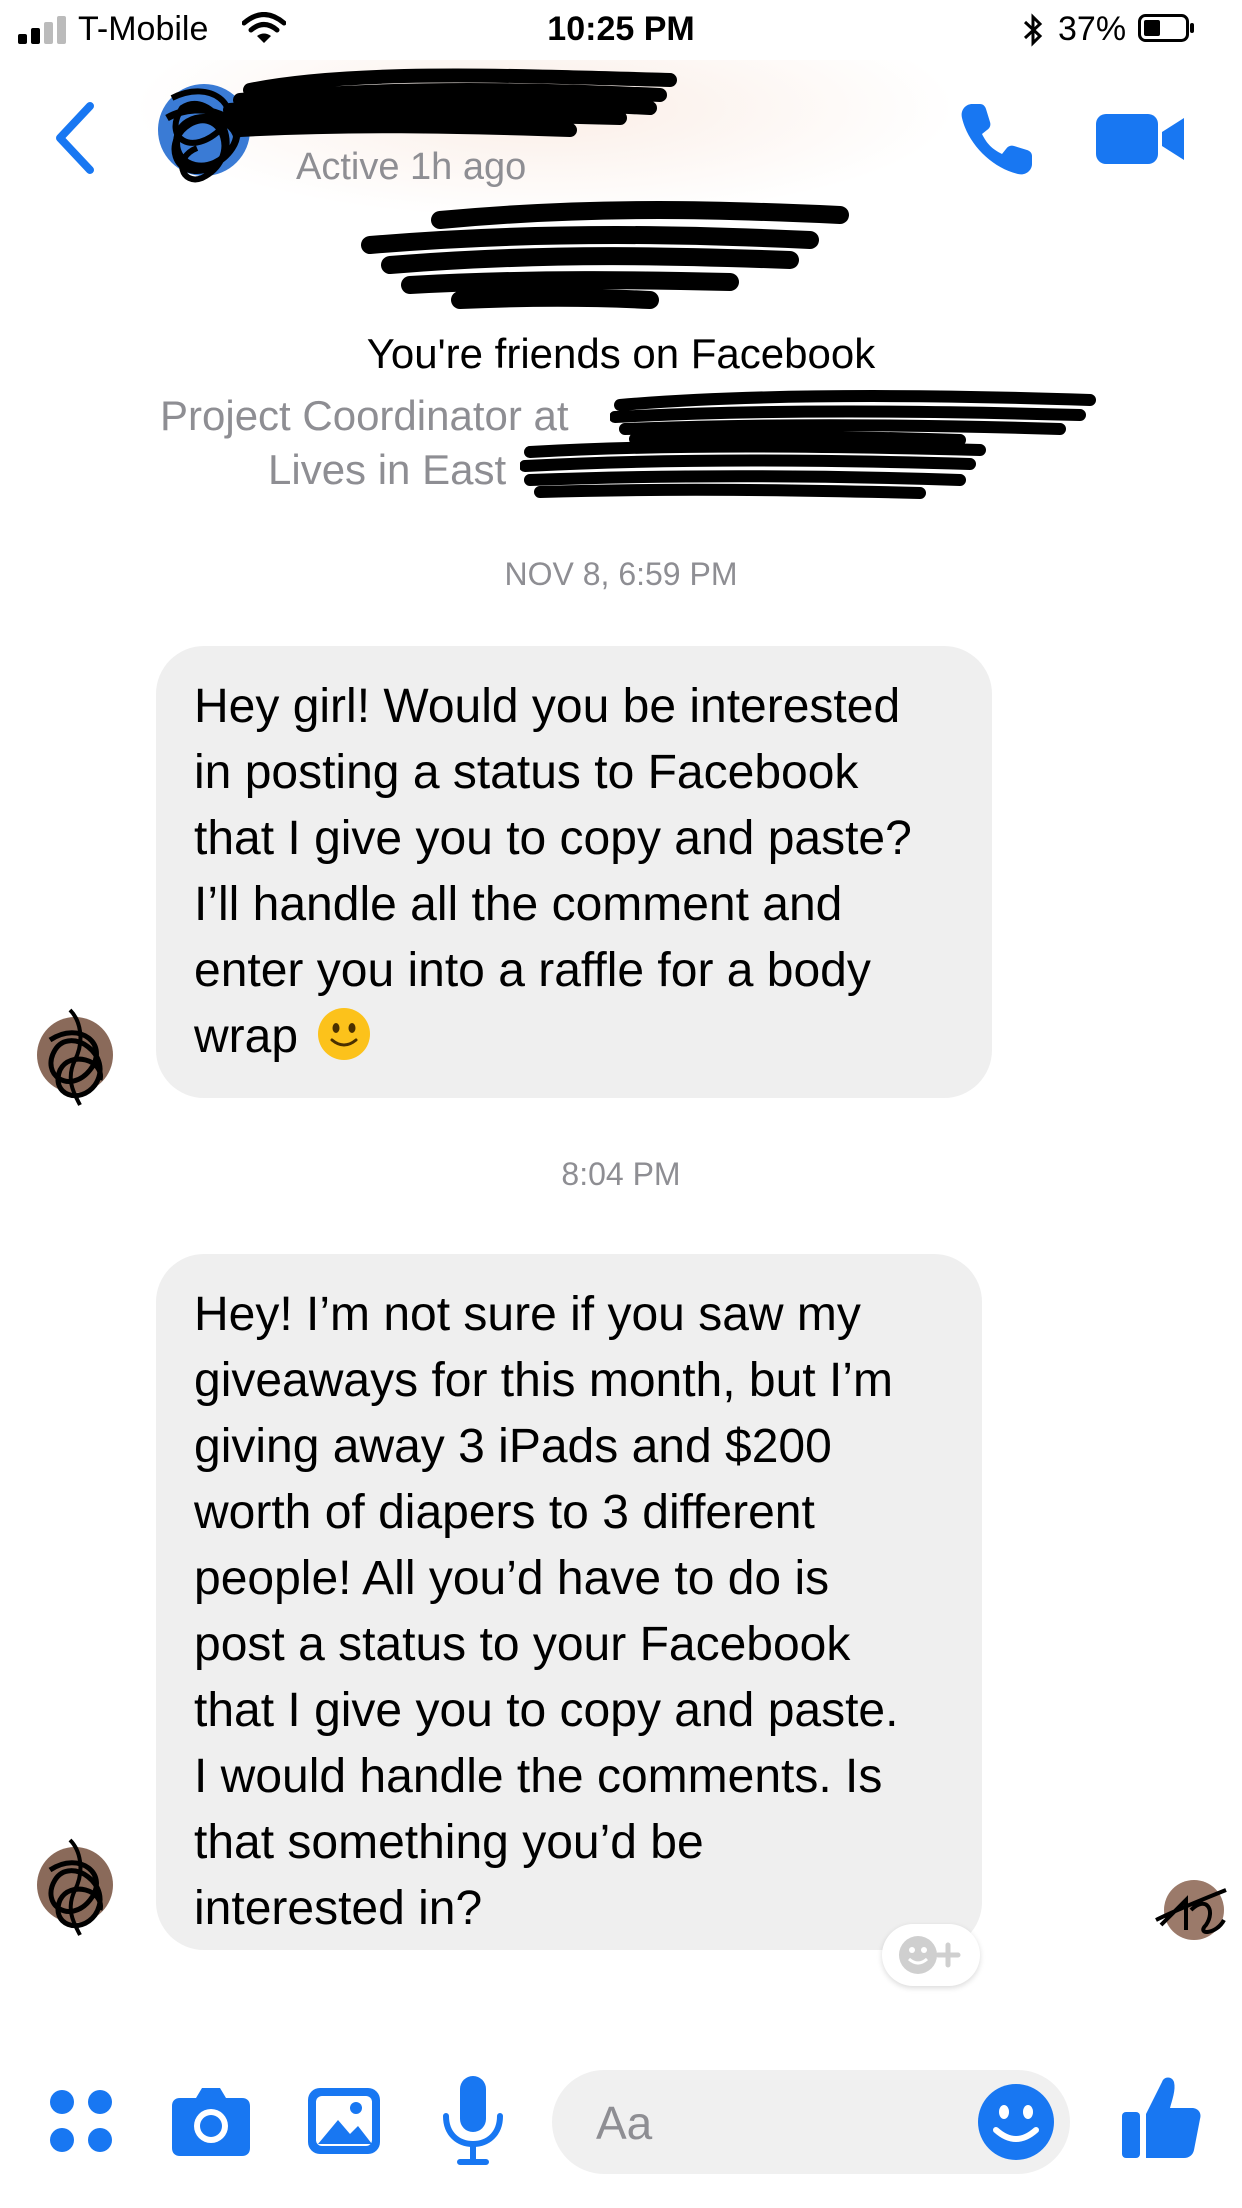 The height and width of the screenshot is (2208, 1242). I want to click on profile-name-redaction, so click(605, 255).